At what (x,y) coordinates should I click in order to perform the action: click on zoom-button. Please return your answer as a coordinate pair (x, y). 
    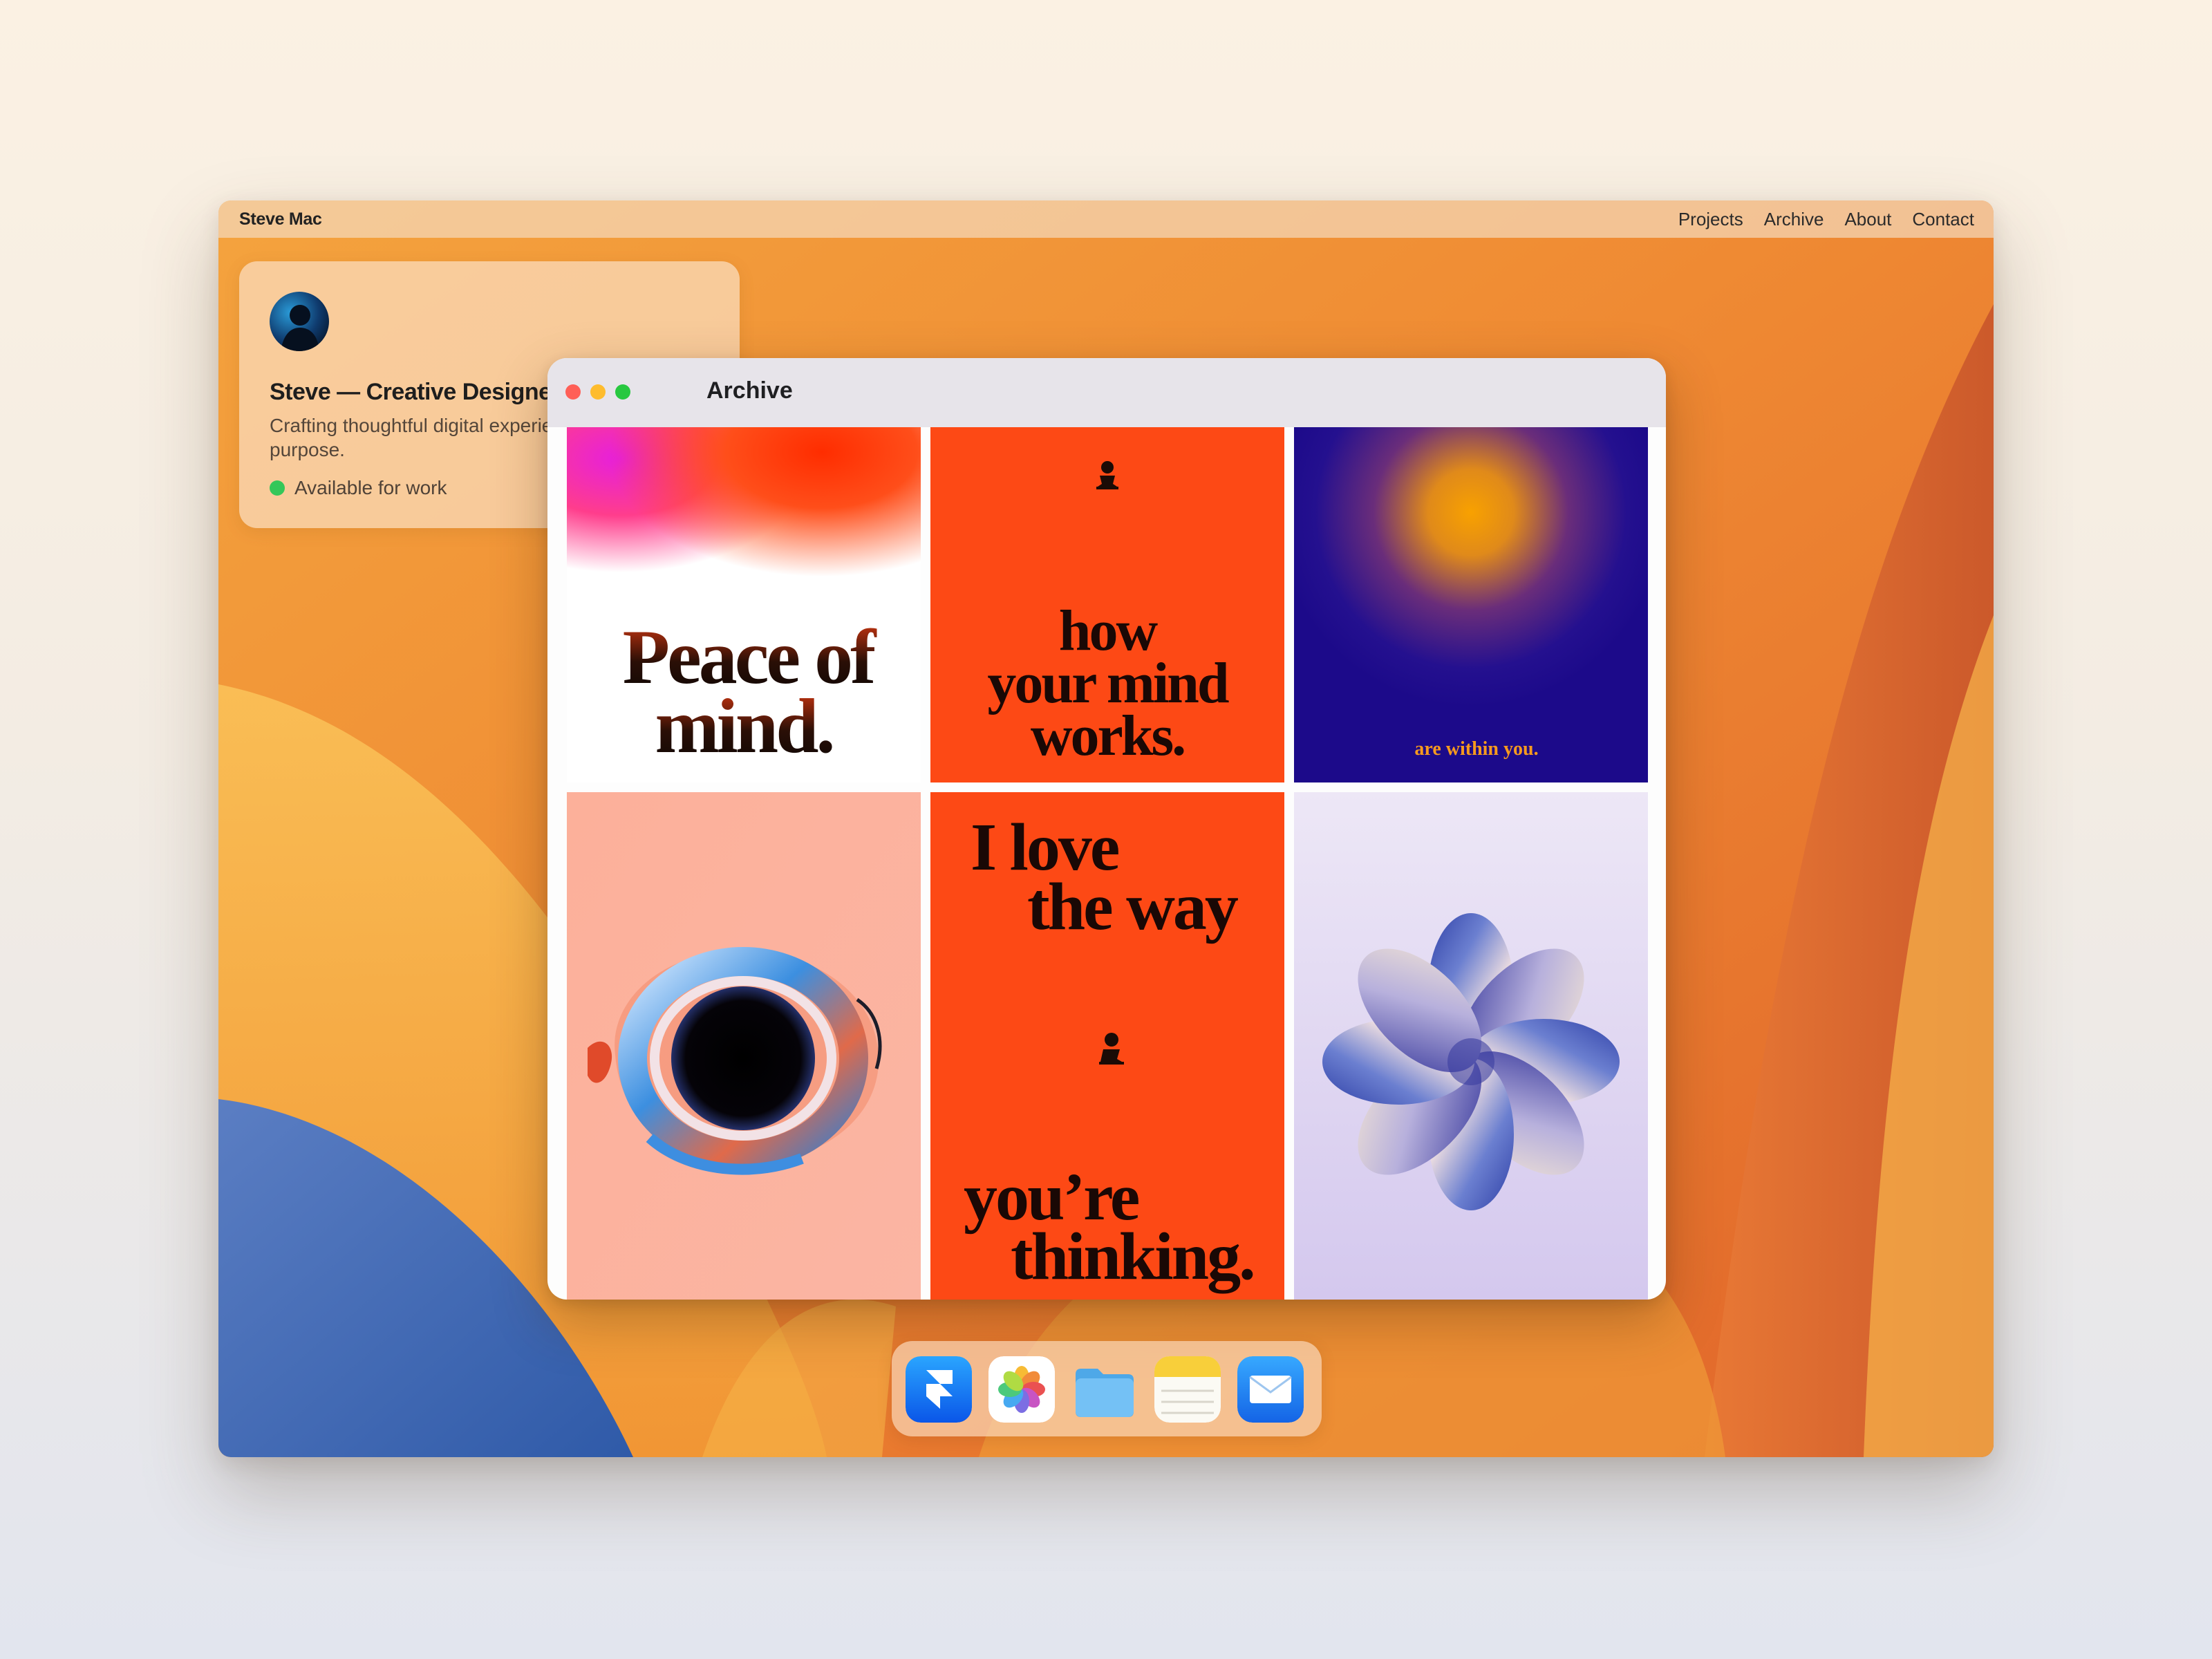
    Looking at the image, I should click on (622, 392).